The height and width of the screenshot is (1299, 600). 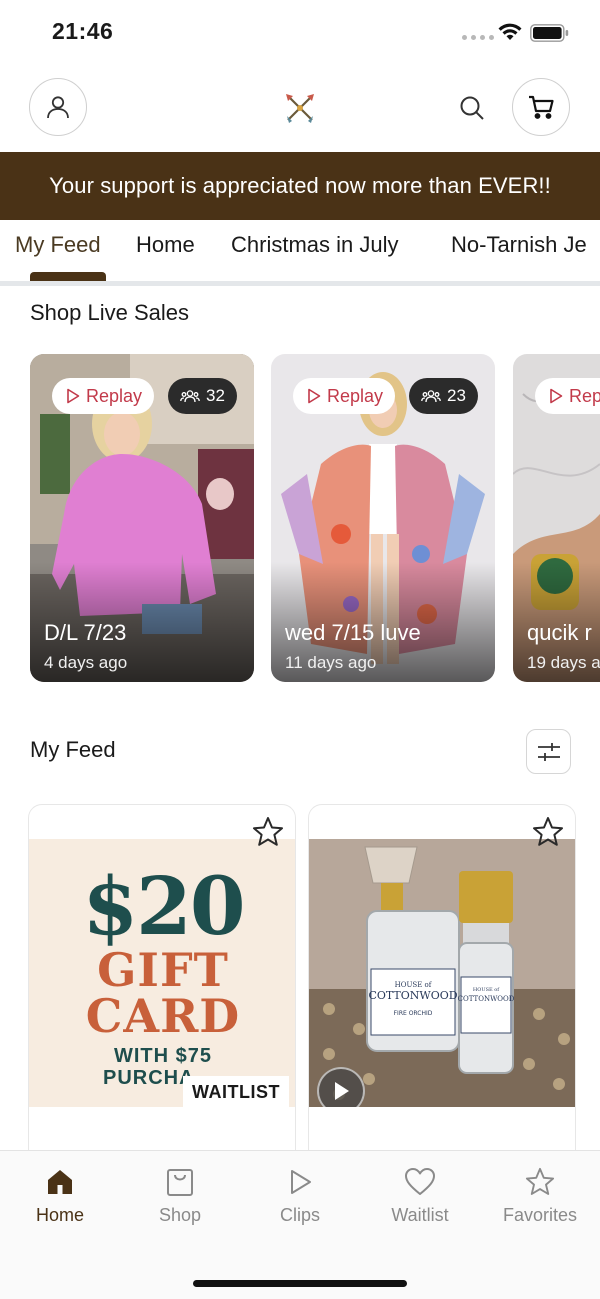 I want to click on home-indicator, so click(x=300, y=1283).